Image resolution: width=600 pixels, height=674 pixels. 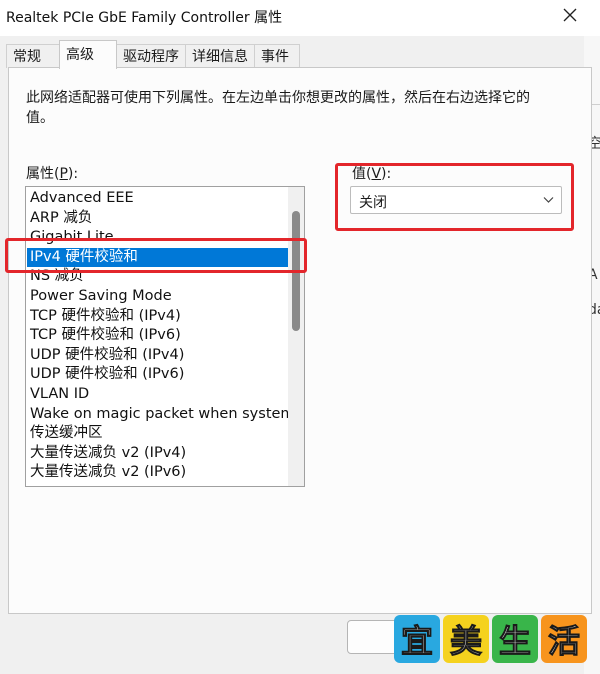 What do you see at coordinates (563, 641) in the screenshot?
I see `watermark-char: 活` at bounding box center [563, 641].